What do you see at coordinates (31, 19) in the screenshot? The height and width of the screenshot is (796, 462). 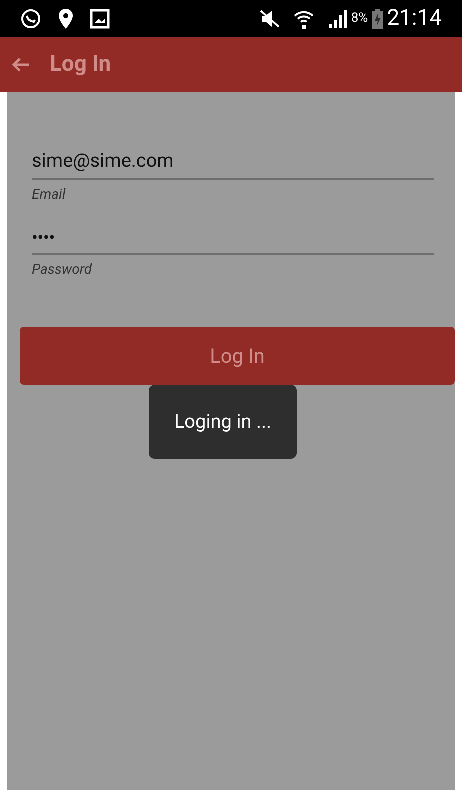 I see `chat-bubble-icon` at bounding box center [31, 19].